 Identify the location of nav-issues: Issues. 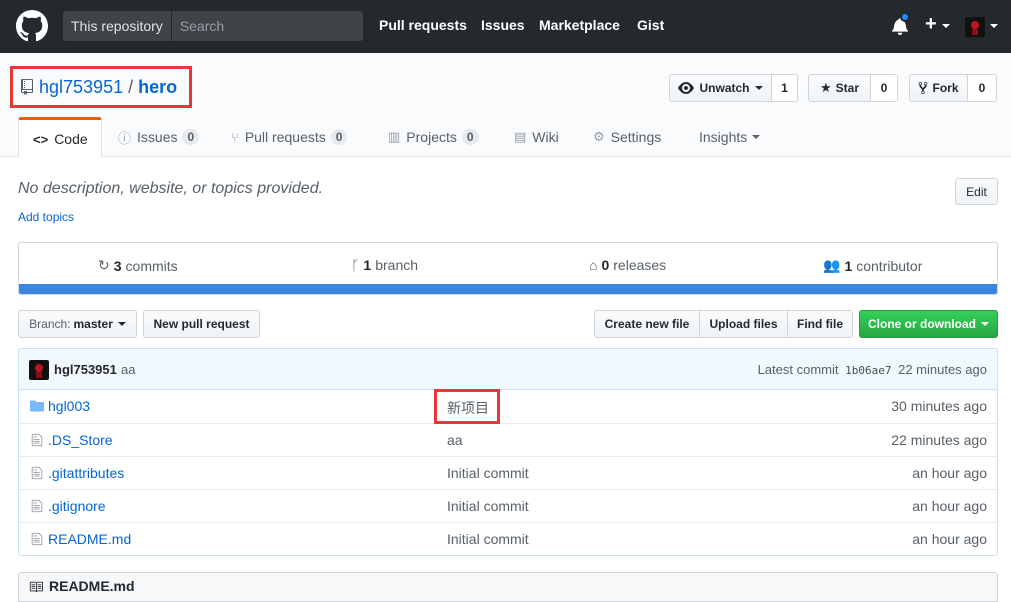
(503, 25).